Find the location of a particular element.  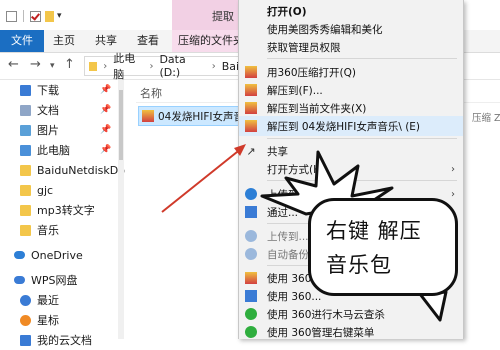

red-arrow-line is located at coordinates (202, 180).